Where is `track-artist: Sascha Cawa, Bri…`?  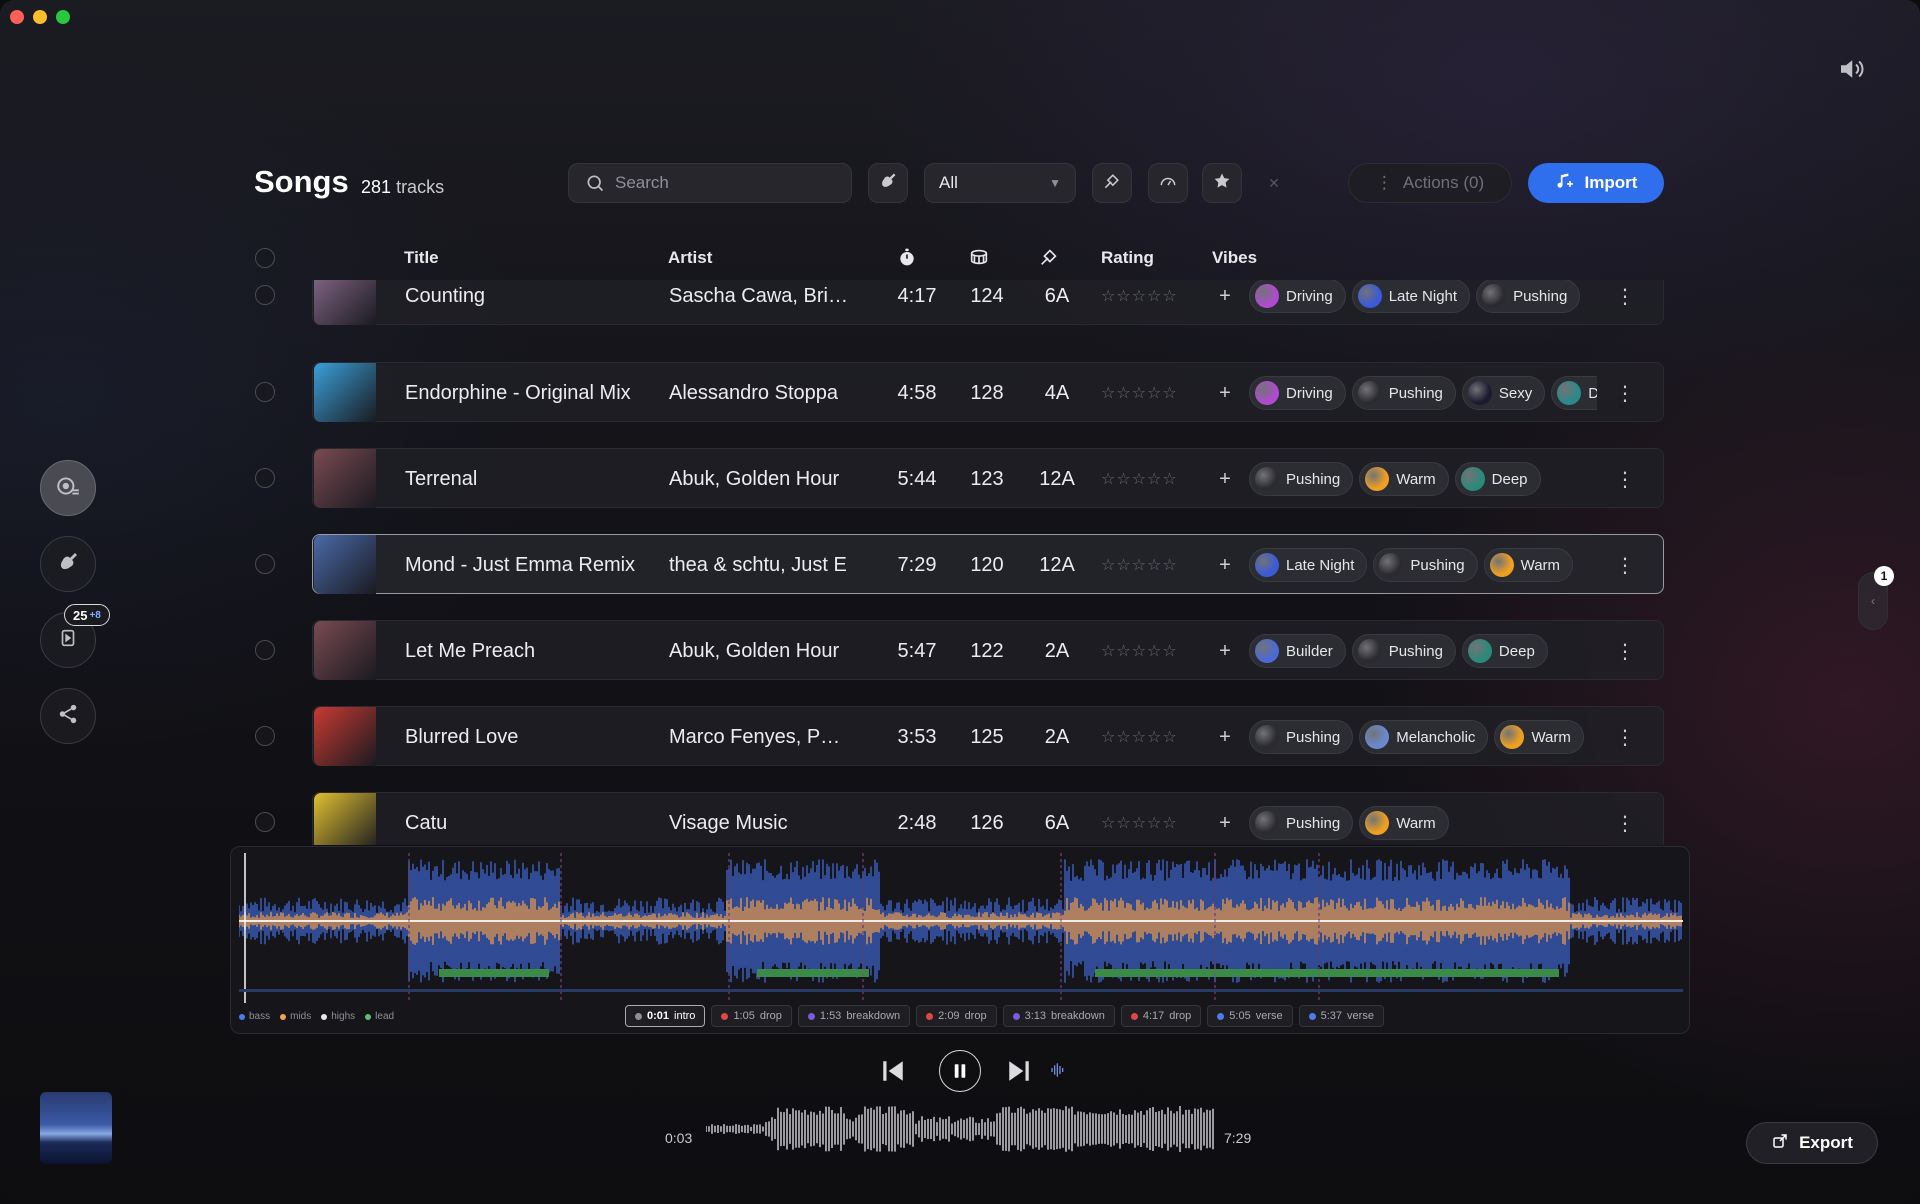
track-artist: Sascha Cawa, Bri… is located at coordinates (758, 295).